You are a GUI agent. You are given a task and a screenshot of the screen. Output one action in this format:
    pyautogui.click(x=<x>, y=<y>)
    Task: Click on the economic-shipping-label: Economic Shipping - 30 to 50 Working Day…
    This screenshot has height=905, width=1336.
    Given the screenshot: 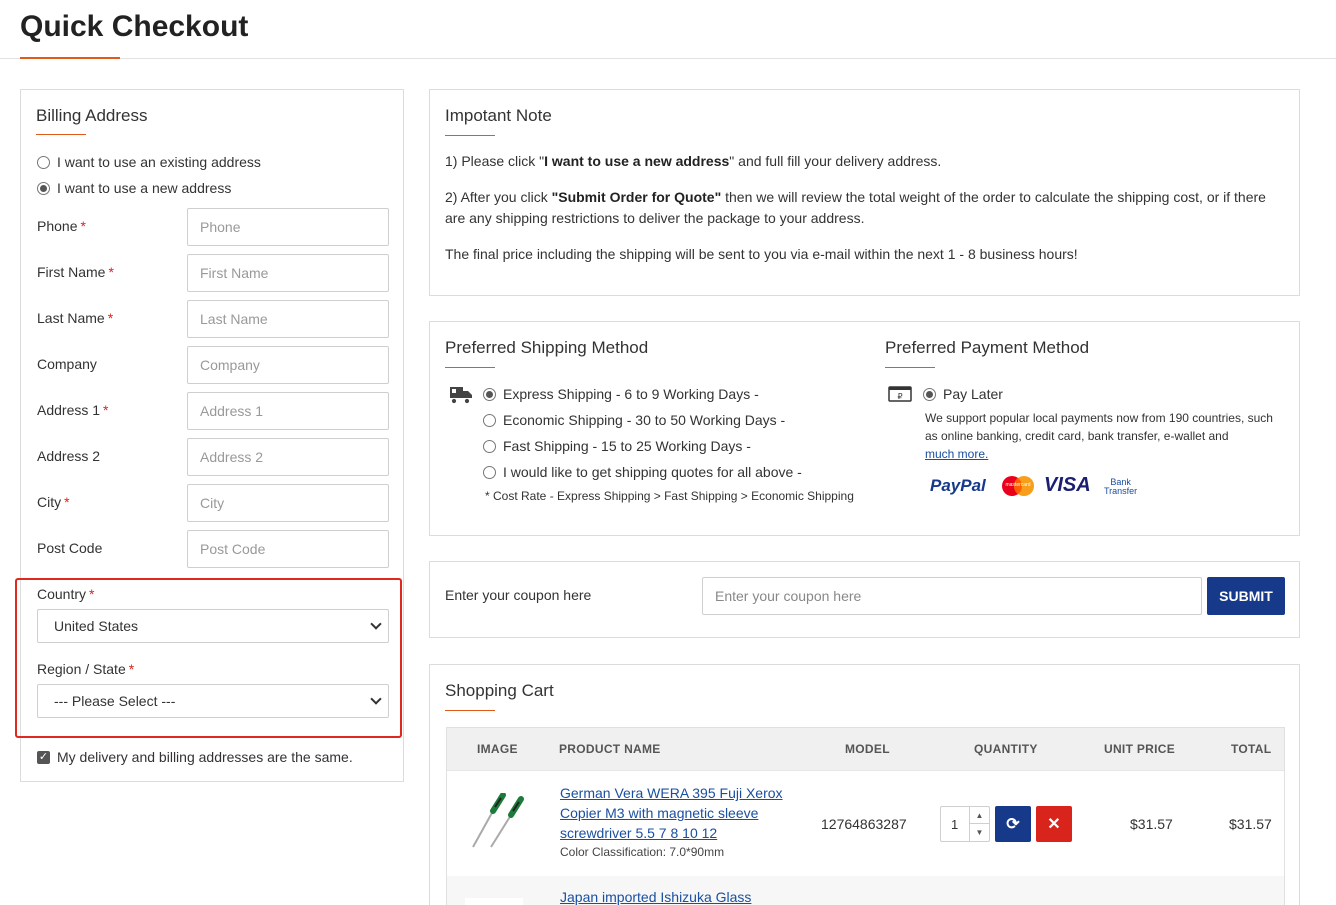 What is the action you would take?
    pyautogui.click(x=644, y=420)
    